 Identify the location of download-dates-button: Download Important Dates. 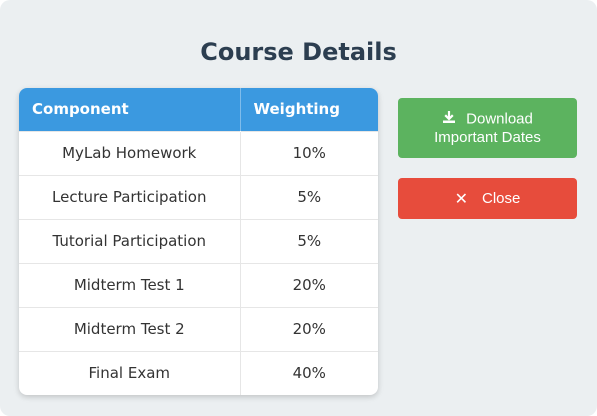
(487, 128).